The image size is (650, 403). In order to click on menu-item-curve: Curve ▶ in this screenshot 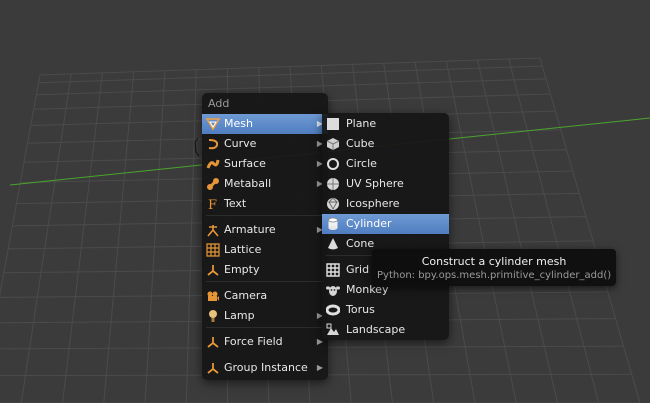, I will do `click(265, 144)`.